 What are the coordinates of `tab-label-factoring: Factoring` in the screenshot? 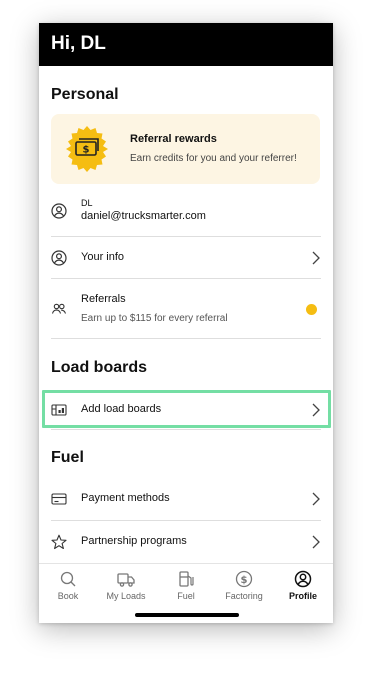 It's located at (244, 596).